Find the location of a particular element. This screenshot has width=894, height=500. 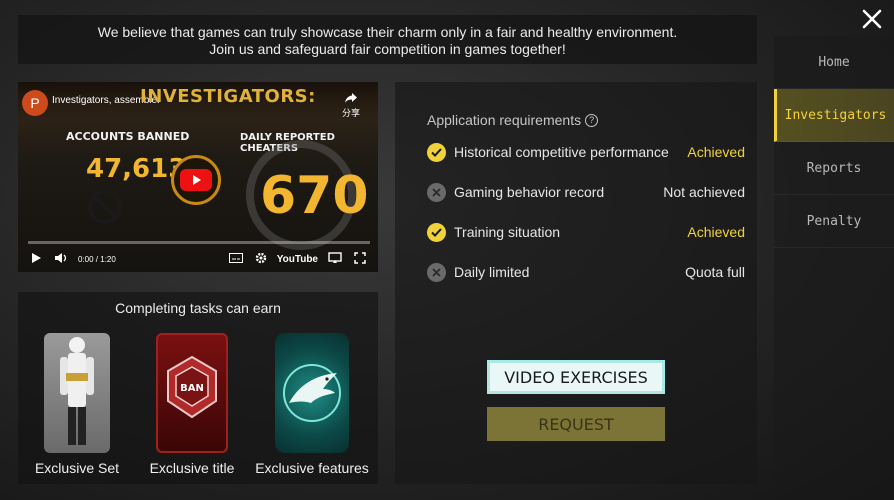

sidebar-item-label: Home is located at coordinates (834, 62).